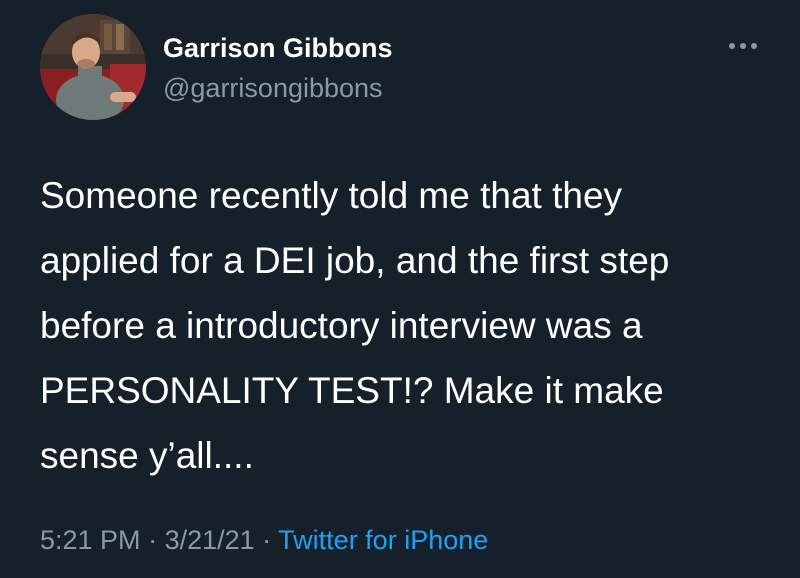  What do you see at coordinates (278, 88) in the screenshot?
I see `user-handle: @garrisongibbons` at bounding box center [278, 88].